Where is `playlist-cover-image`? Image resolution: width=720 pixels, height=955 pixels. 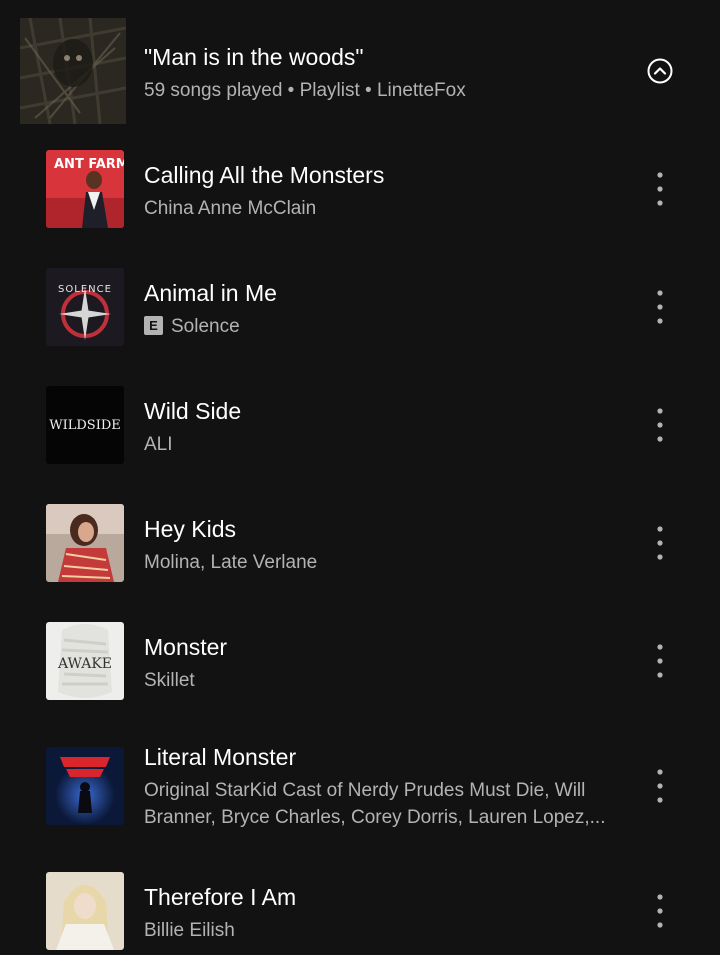 playlist-cover-image is located at coordinates (73, 71).